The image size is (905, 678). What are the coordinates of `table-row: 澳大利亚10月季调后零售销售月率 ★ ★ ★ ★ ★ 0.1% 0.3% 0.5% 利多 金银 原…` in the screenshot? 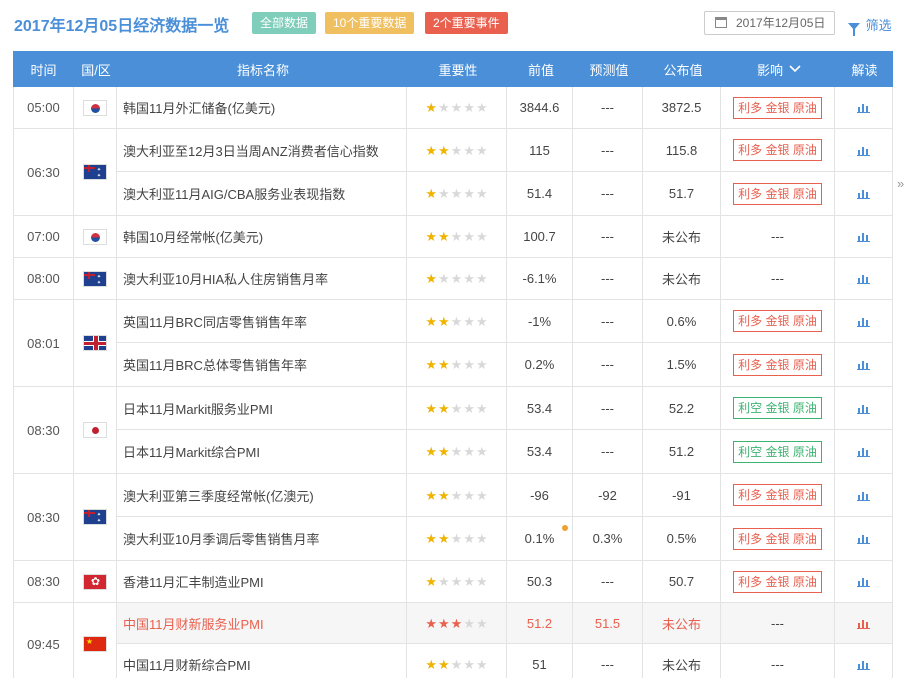 It's located at (504, 538).